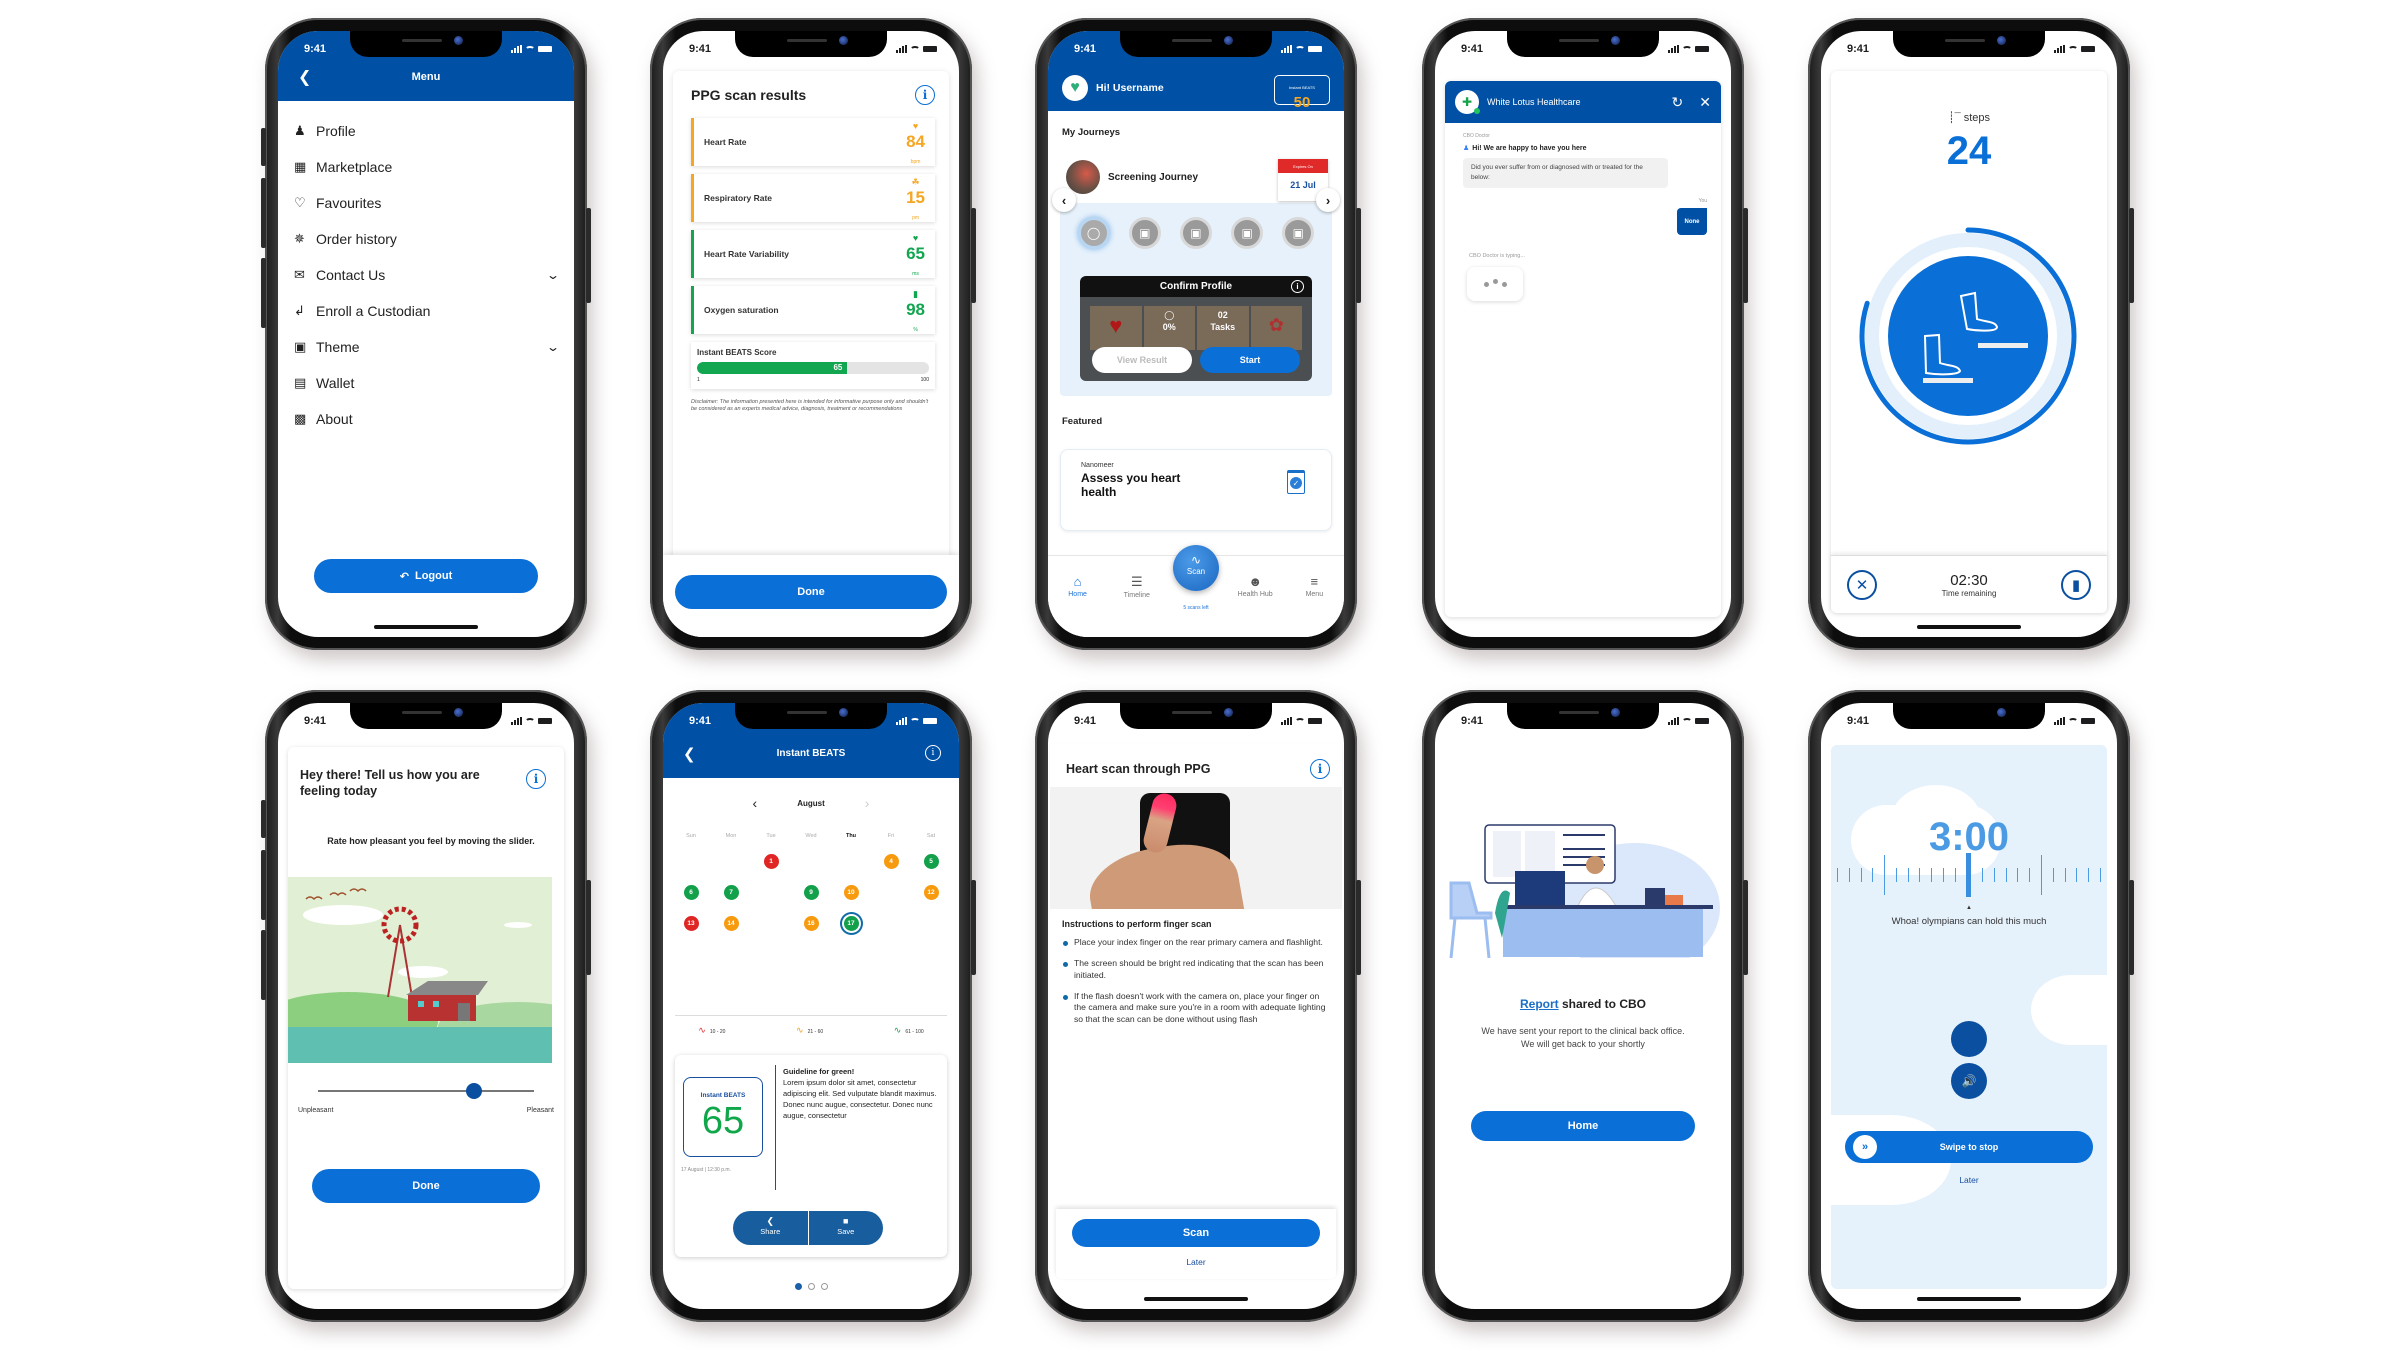  Describe the element at coordinates (1142, 360) in the screenshot. I see `view-result-button: View Result` at that location.